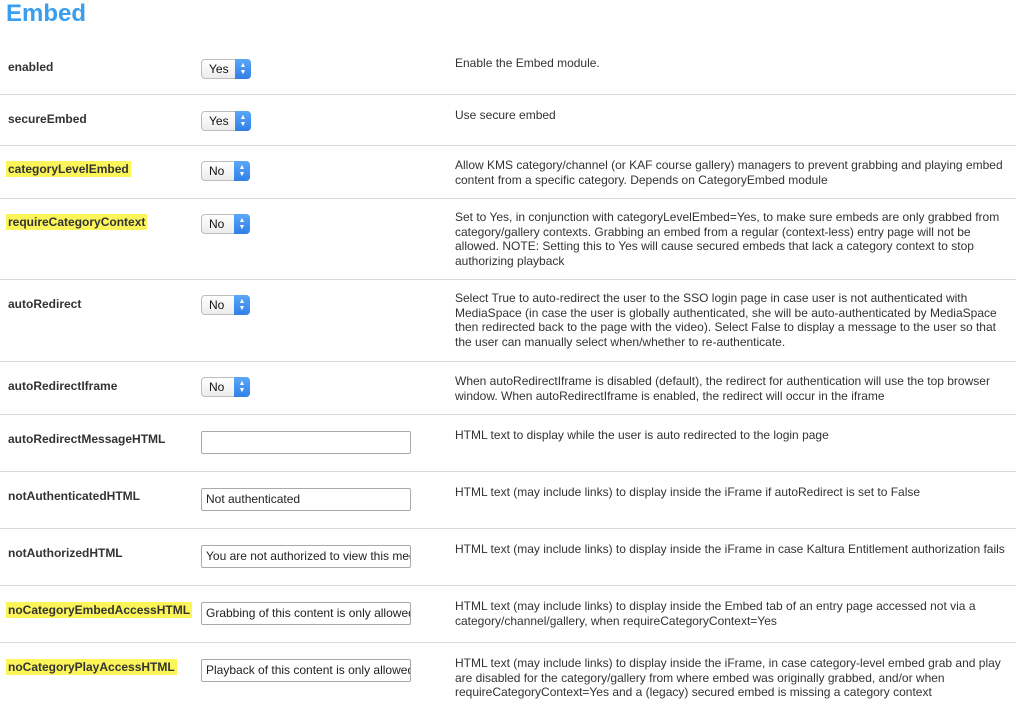 Image resolution: width=1016 pixels, height=713 pixels. What do you see at coordinates (77, 222) in the screenshot?
I see `setting-name: requireCategoryContext` at bounding box center [77, 222].